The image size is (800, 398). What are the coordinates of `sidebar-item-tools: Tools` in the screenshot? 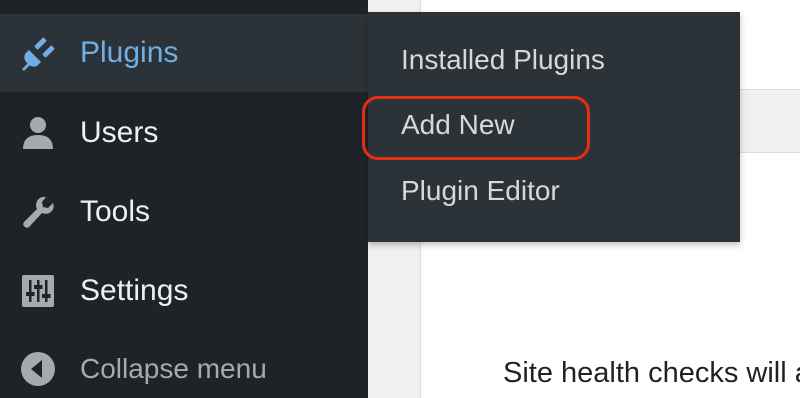 It's located at (184, 212).